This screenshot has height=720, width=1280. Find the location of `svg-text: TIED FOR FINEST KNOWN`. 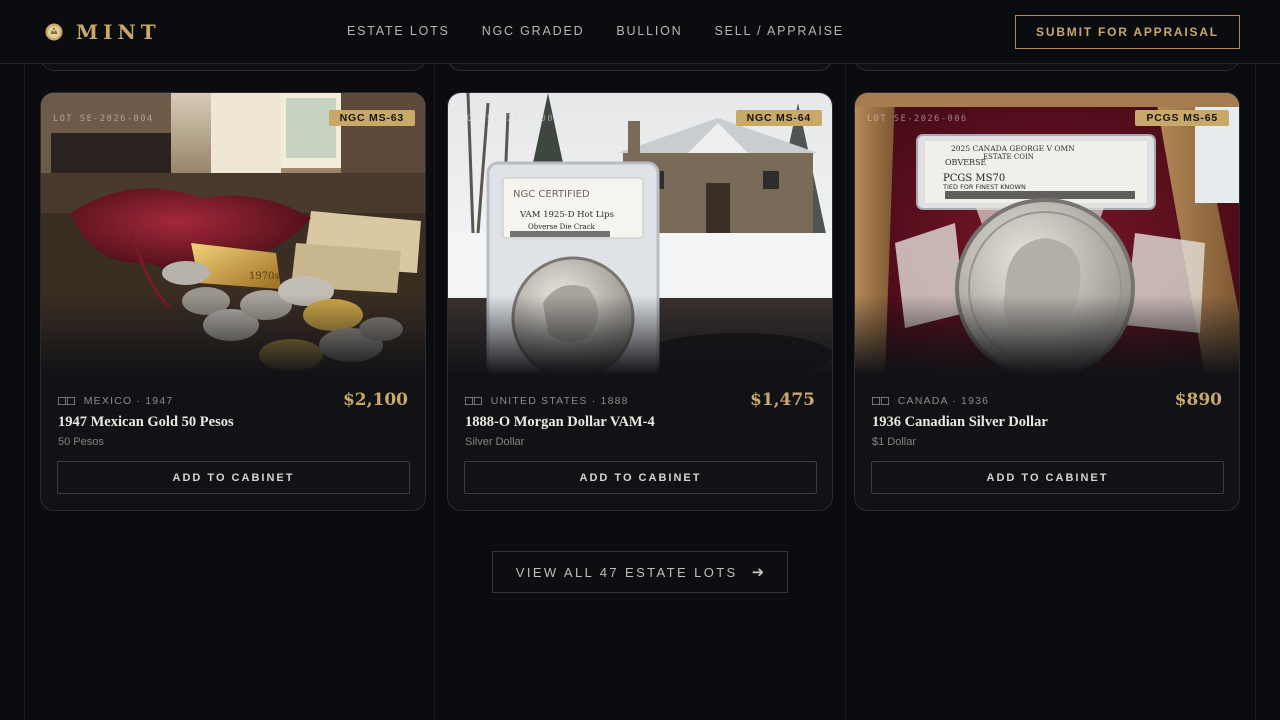

svg-text: TIED FOR FINEST KNOWN is located at coordinates (984, 187).